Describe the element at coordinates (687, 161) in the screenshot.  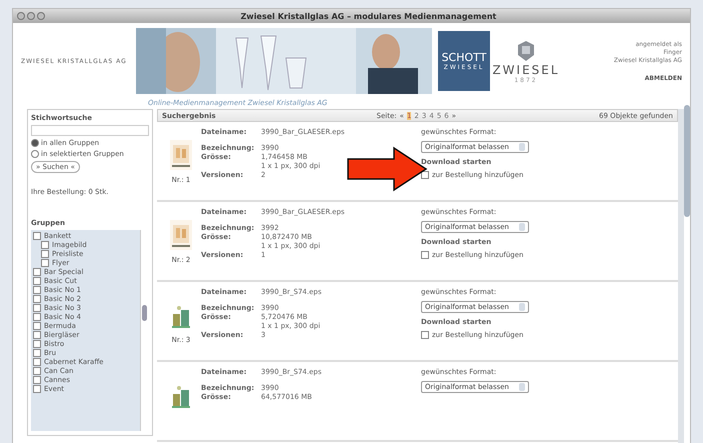
I see `scrollbar` at that location.